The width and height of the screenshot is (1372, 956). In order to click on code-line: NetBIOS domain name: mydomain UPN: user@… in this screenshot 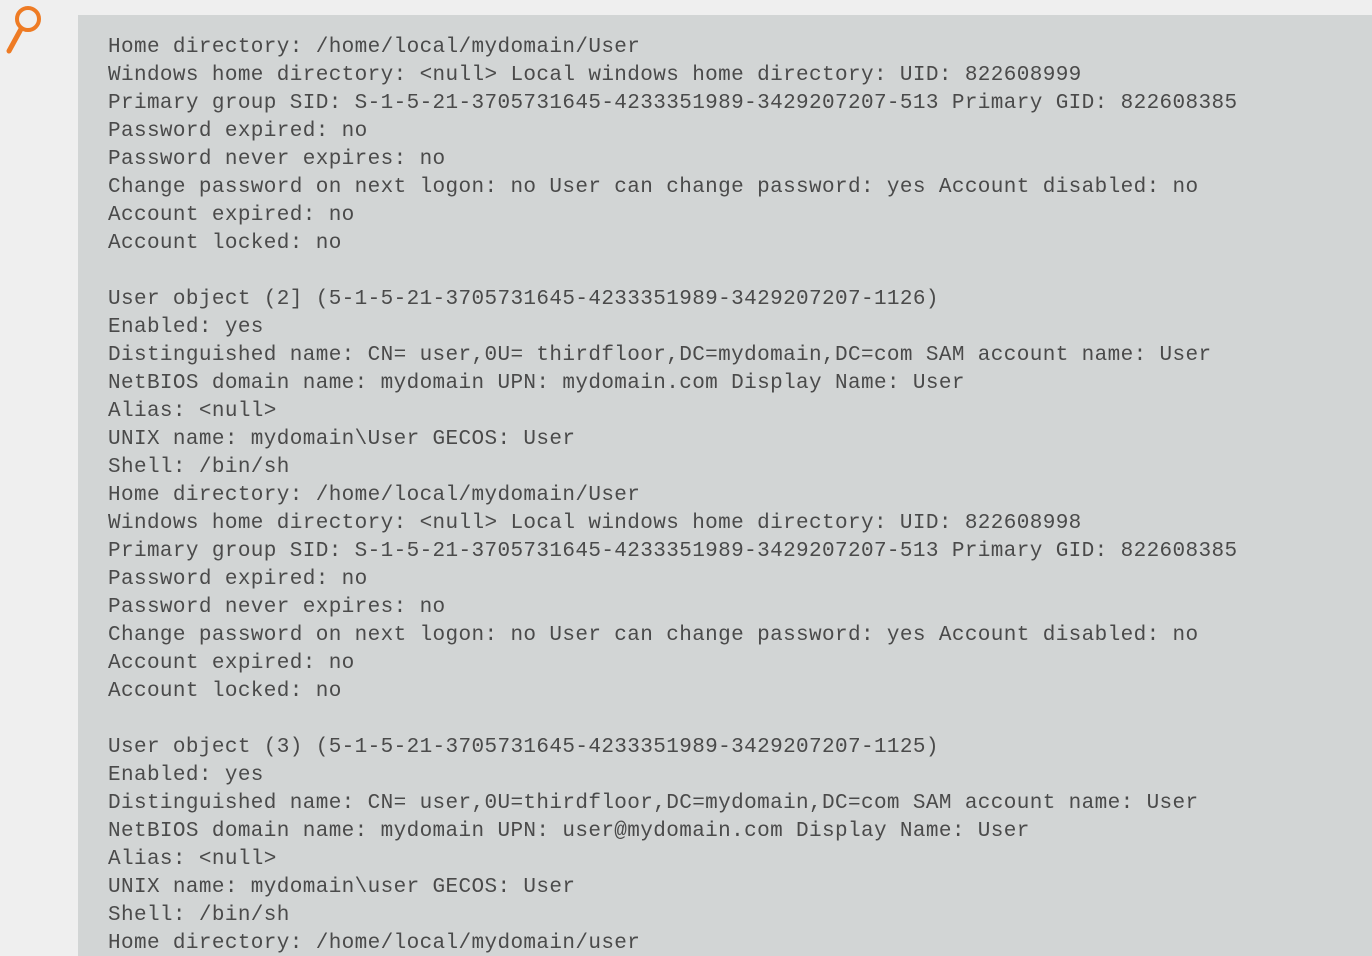, I will do `click(569, 831)`.